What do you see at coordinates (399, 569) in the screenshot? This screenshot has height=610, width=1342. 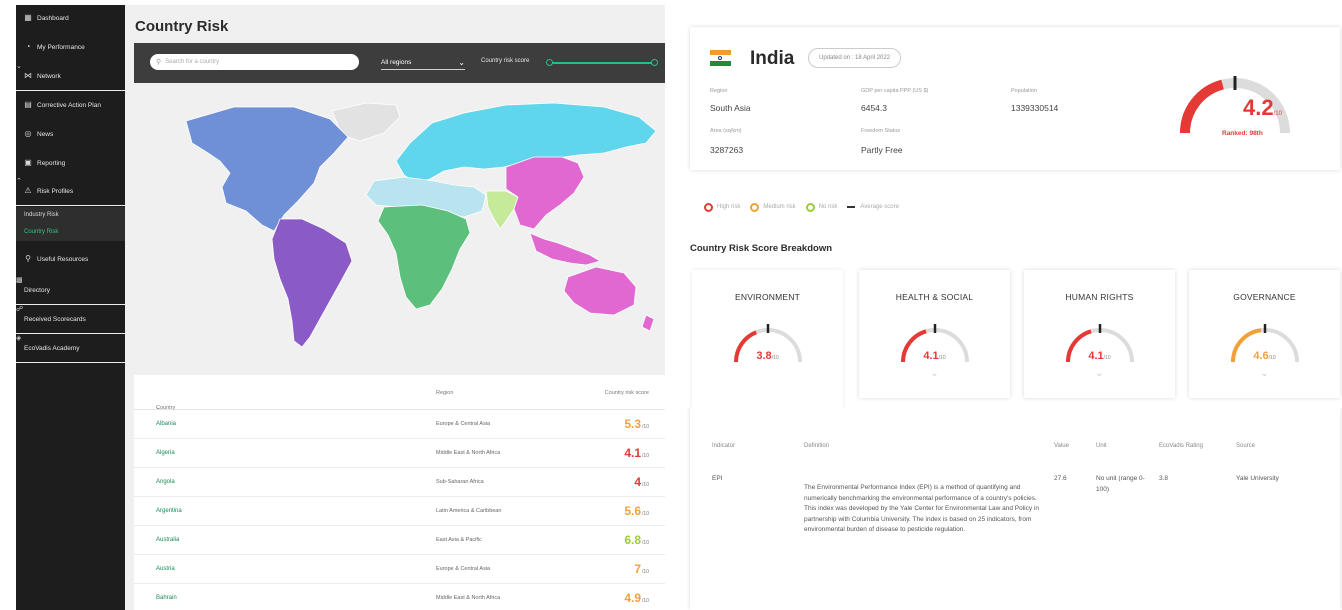 I see `table-row: Austria Europe & Central Asia 7/10` at bounding box center [399, 569].